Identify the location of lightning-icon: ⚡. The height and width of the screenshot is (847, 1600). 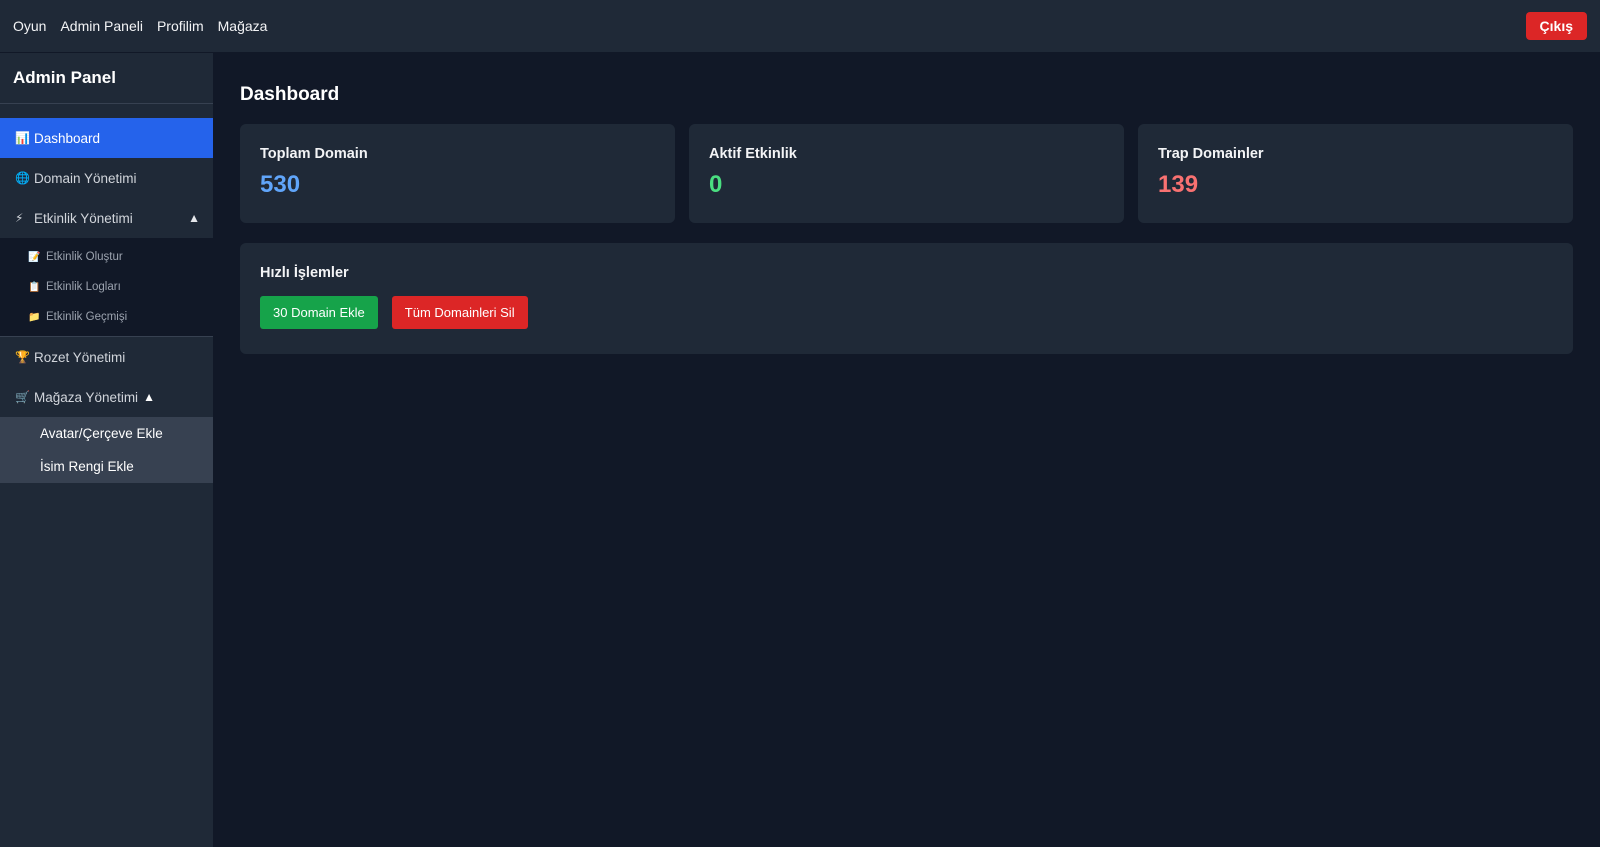
(19, 218).